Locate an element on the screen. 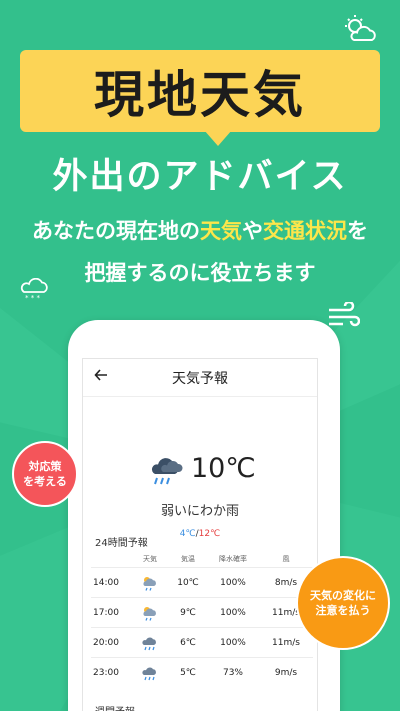 The height and width of the screenshot is (711, 400). desc-highlight: 交通状況 is located at coordinates (305, 231).